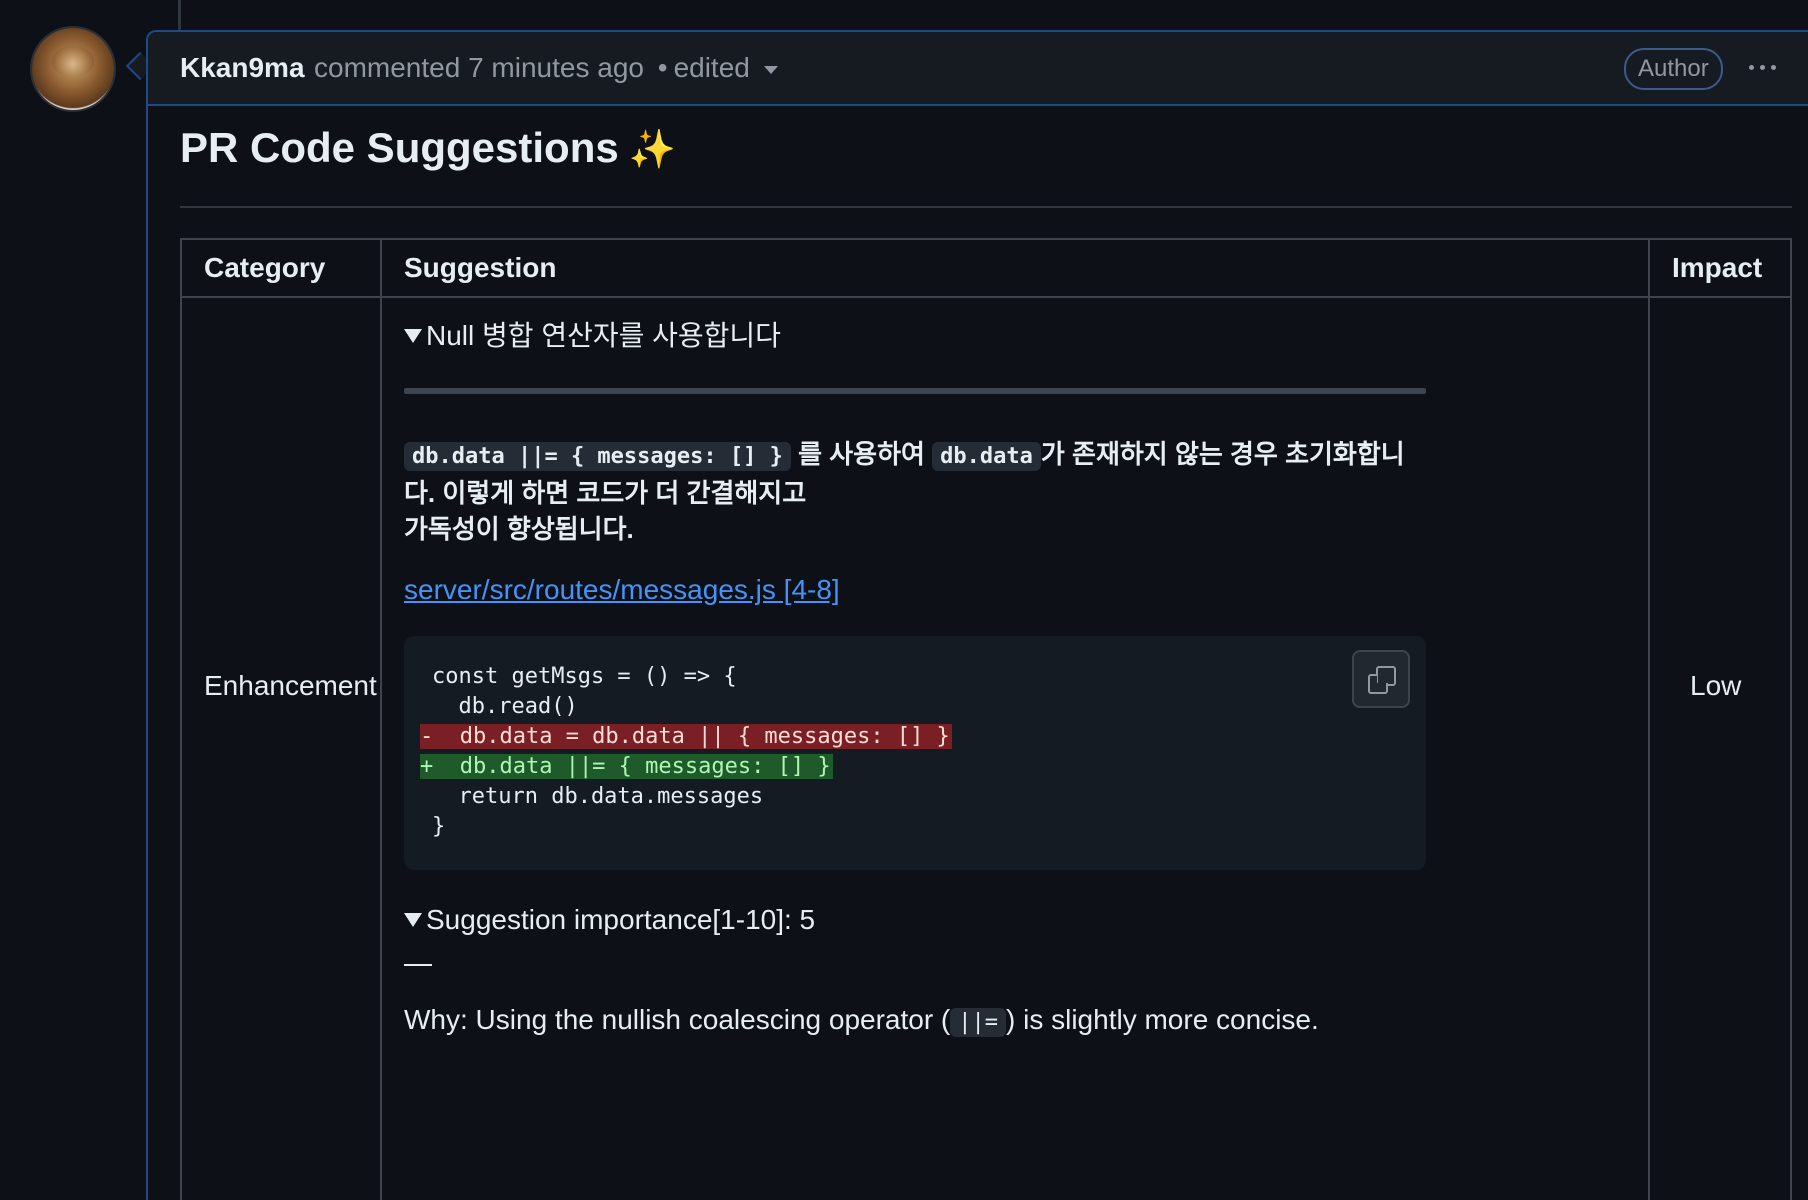  Describe the element at coordinates (399, 147) in the screenshot. I see `title-text: PR Code Suggestions` at that location.